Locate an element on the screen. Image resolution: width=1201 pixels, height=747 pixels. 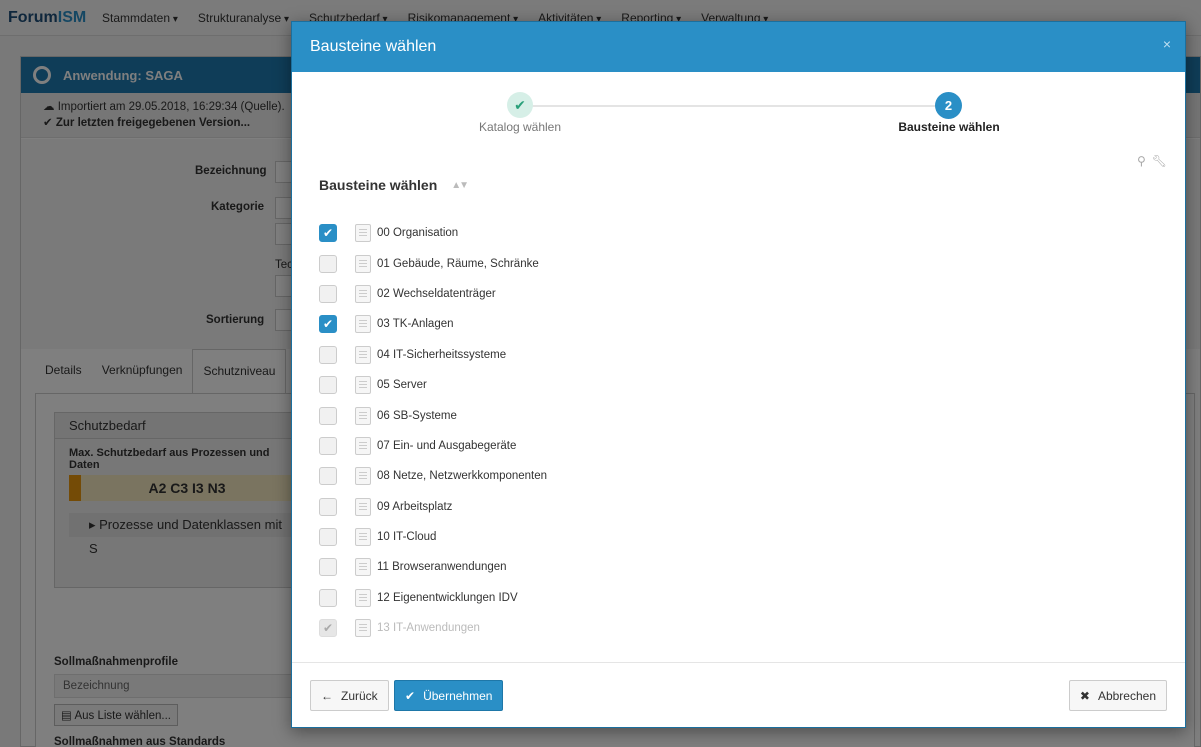
list-item: 11 Browseranwendungen is located at coordinates (739, 567).